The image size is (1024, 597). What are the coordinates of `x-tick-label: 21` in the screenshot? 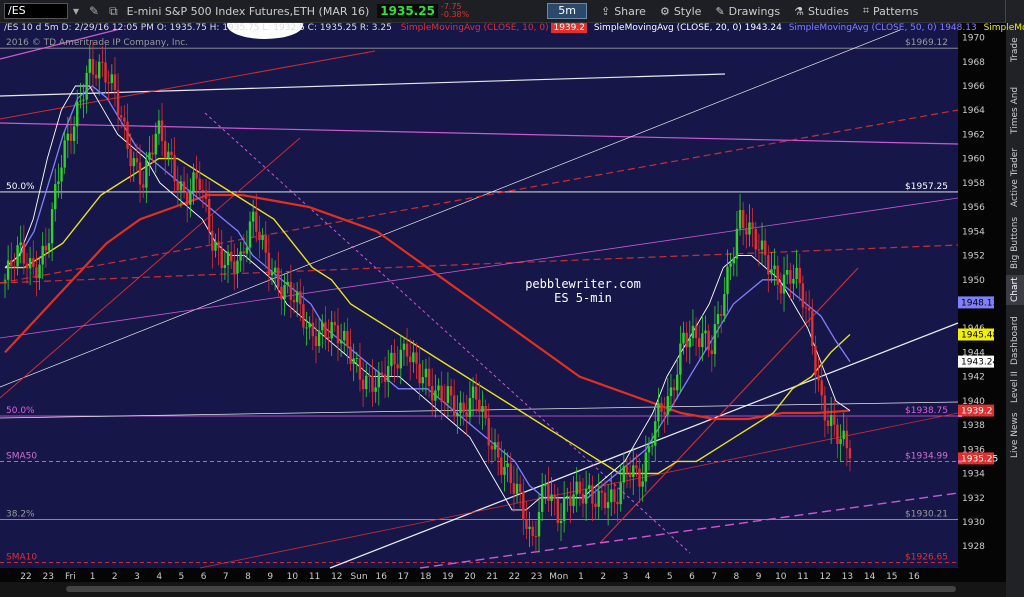 It's located at (491, 577).